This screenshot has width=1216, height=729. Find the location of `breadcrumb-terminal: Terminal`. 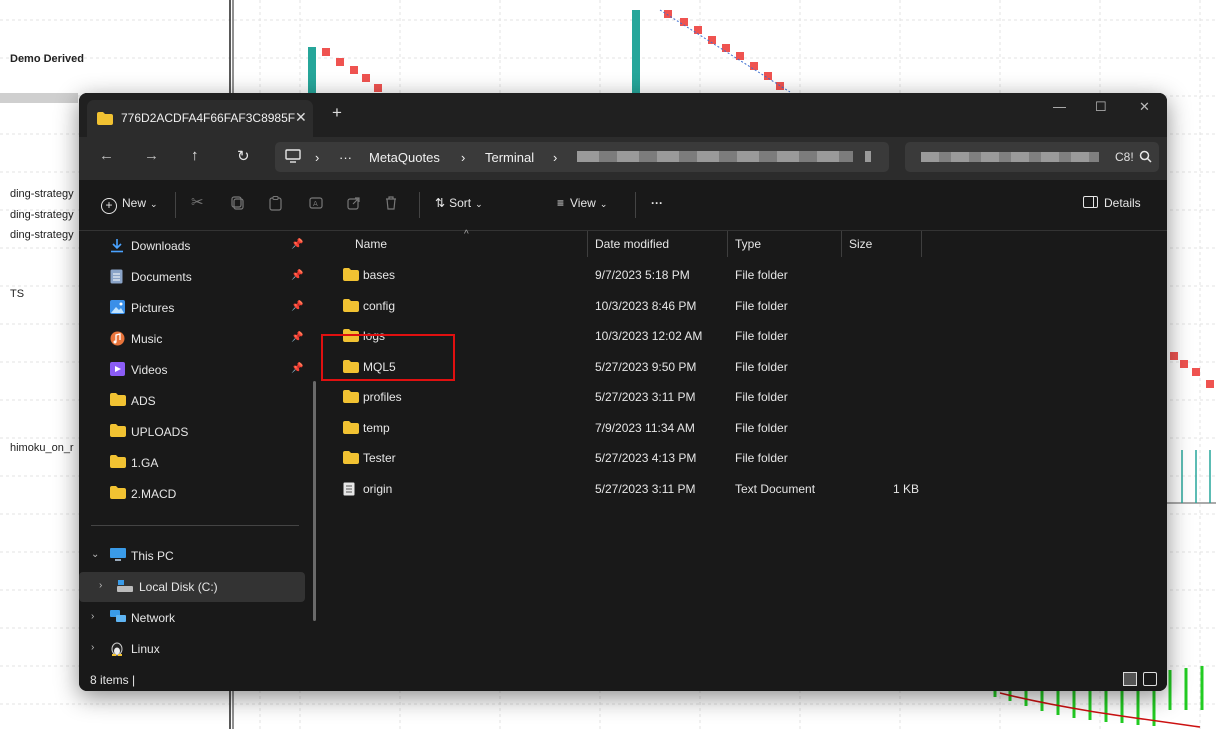

breadcrumb-terminal: Terminal is located at coordinates (509, 157).